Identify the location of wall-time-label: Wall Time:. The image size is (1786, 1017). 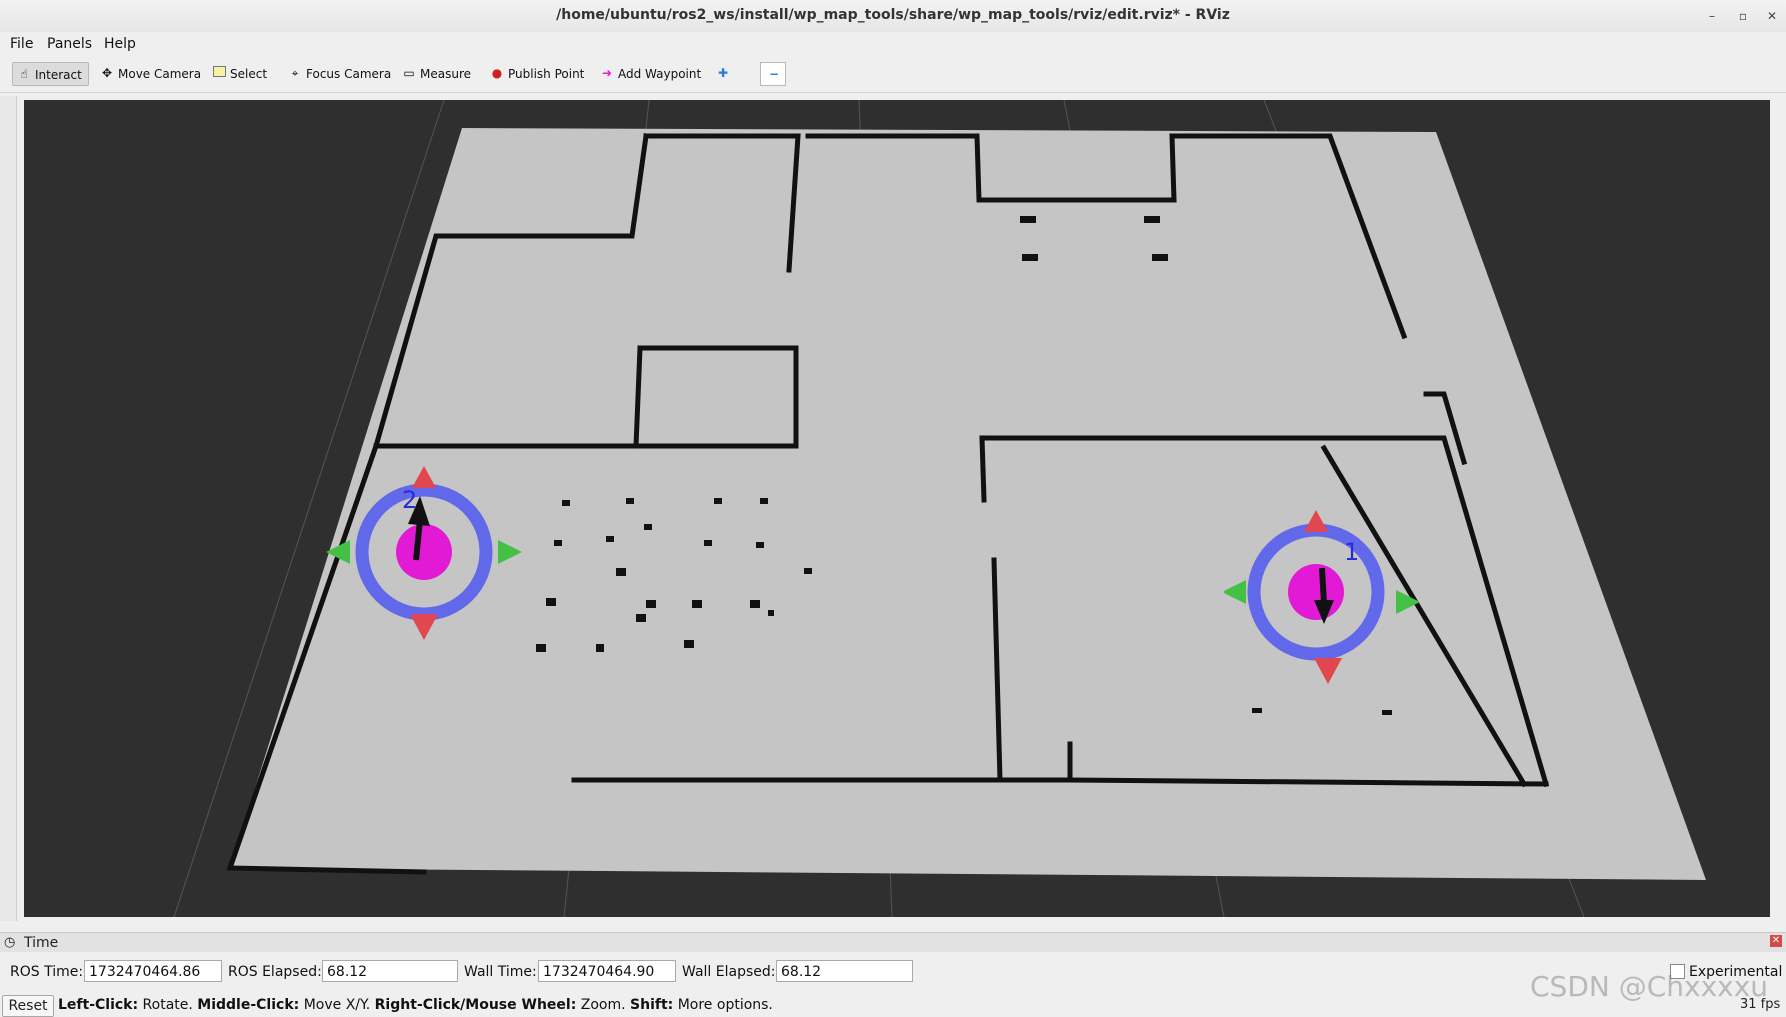
(500, 972).